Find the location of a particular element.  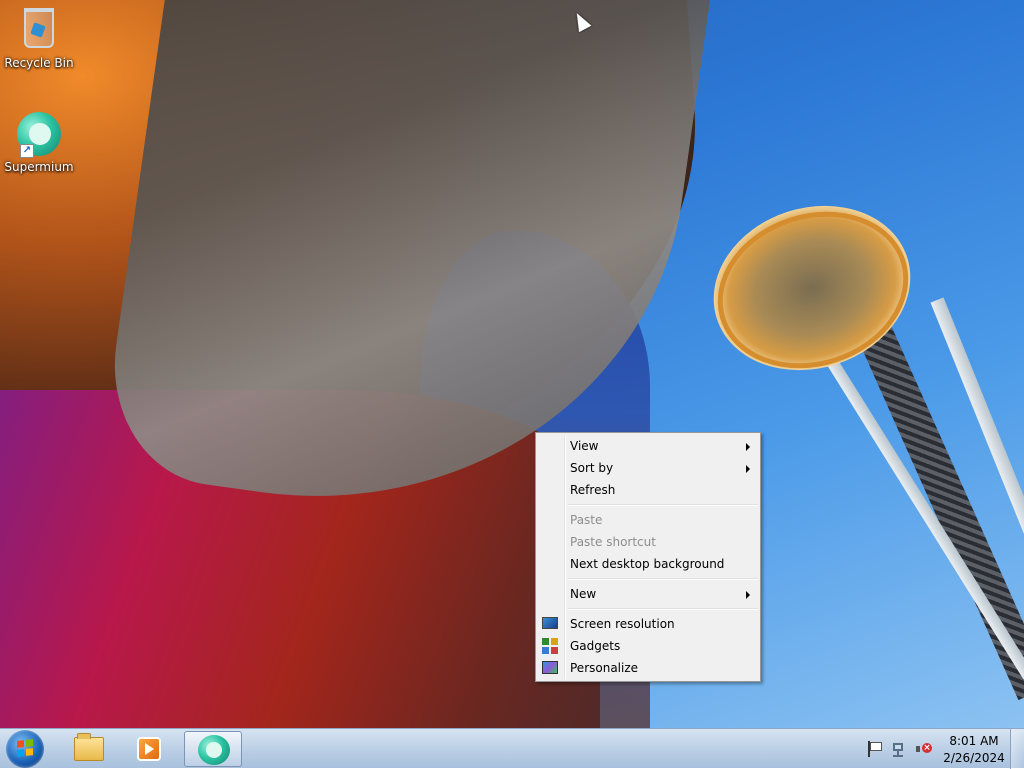

start-button is located at coordinates (25, 749).